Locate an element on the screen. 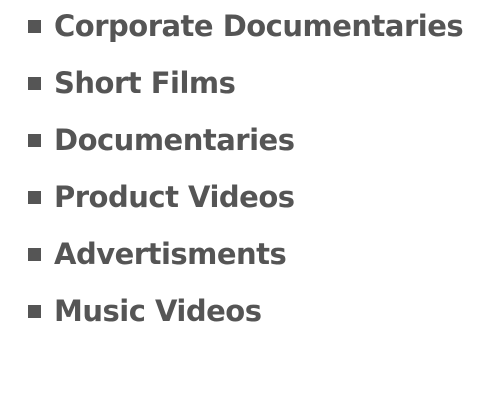 This screenshot has height=399, width=498. list-item-label: Corporate Documentaries is located at coordinates (259, 26).